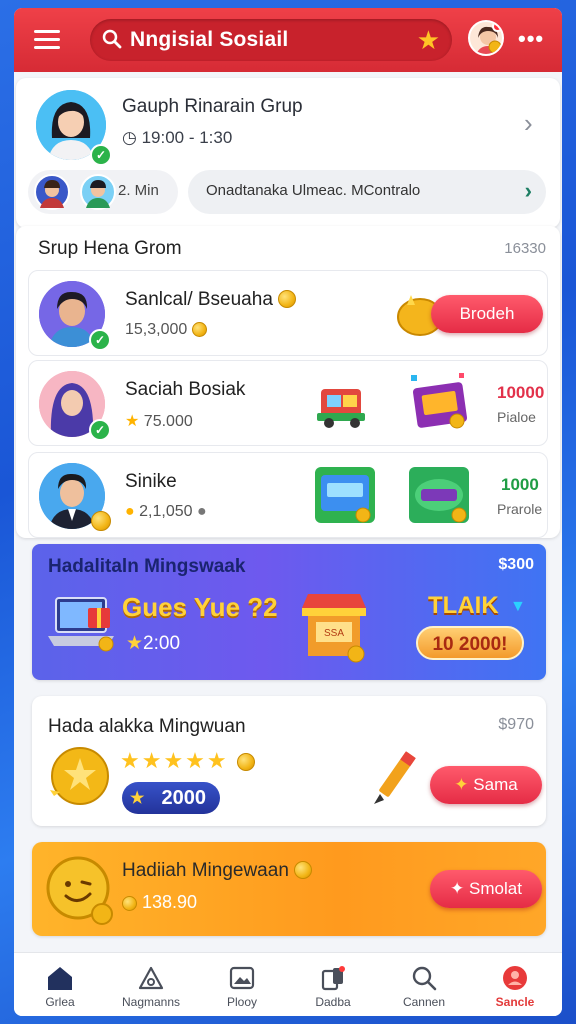 The height and width of the screenshot is (1024, 576). I want to click on banner-tag: TLAIK, so click(463, 605).